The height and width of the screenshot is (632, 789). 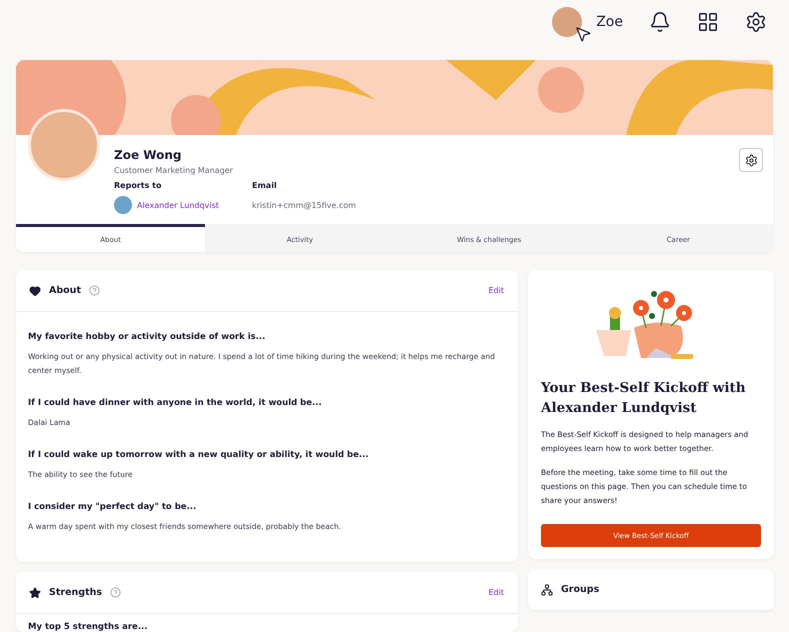 I want to click on user-name: Zoe, so click(x=609, y=22).